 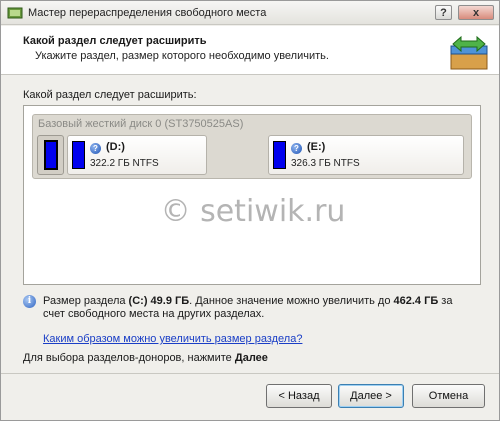 What do you see at coordinates (299, 396) in the screenshot?
I see `back-button: < Назад` at bounding box center [299, 396].